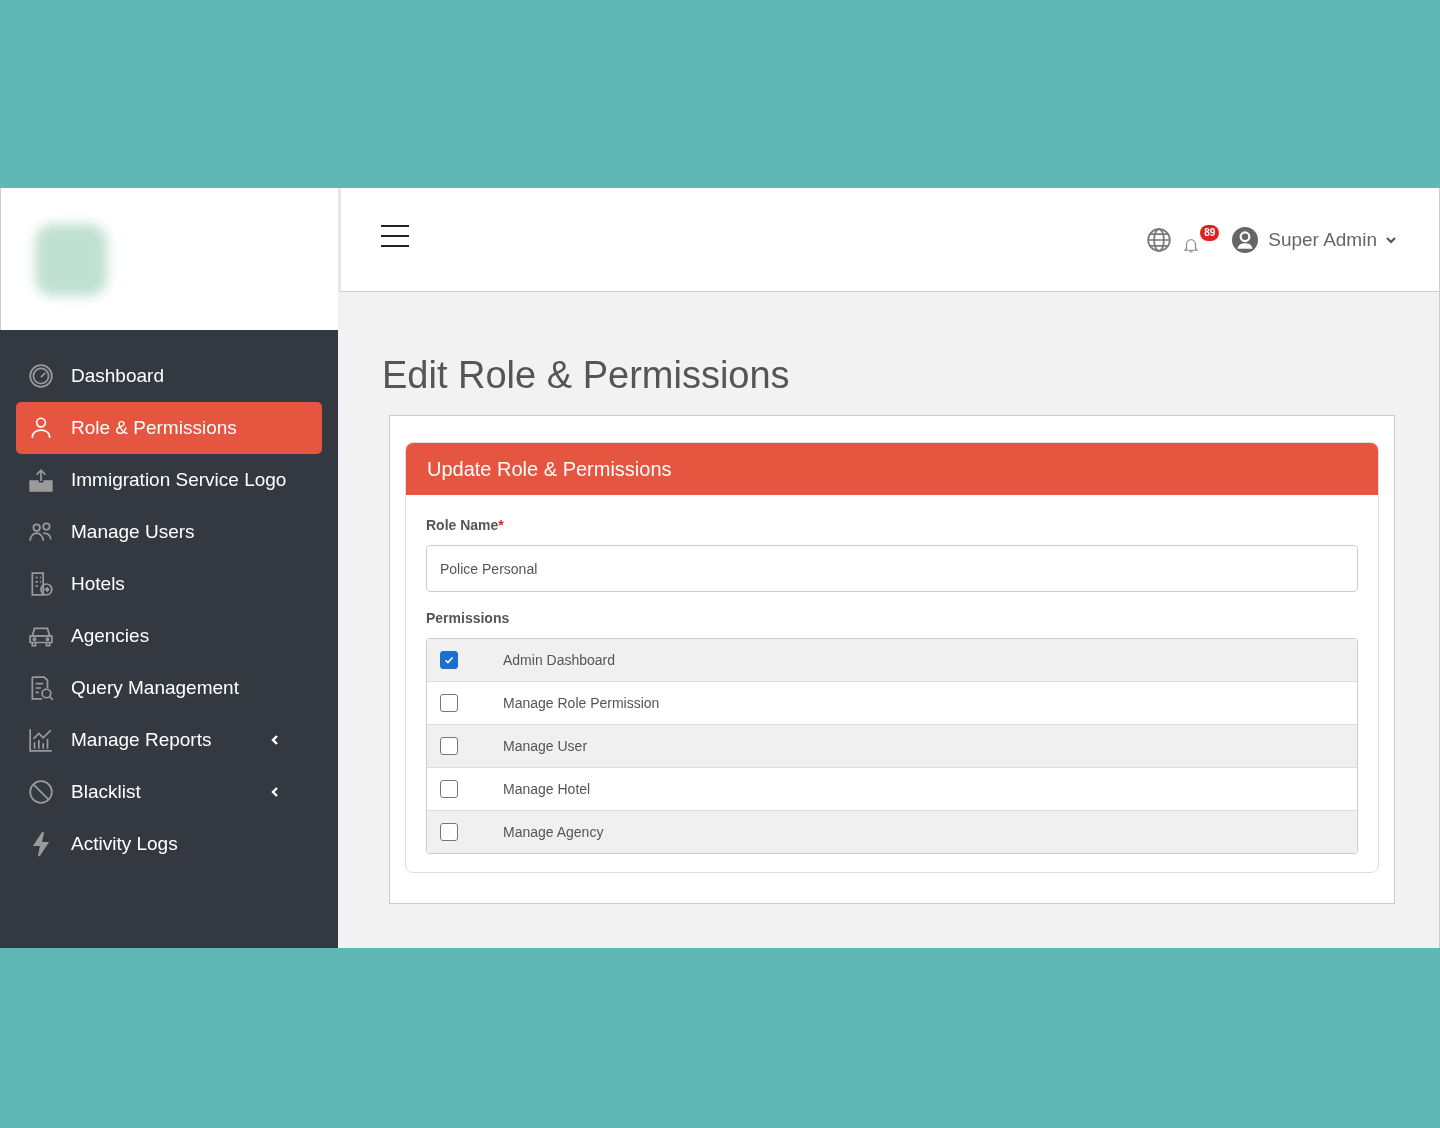 Image resolution: width=1440 pixels, height=1128 pixels. What do you see at coordinates (892, 568) in the screenshot?
I see `role-name-field: Police Personal` at bounding box center [892, 568].